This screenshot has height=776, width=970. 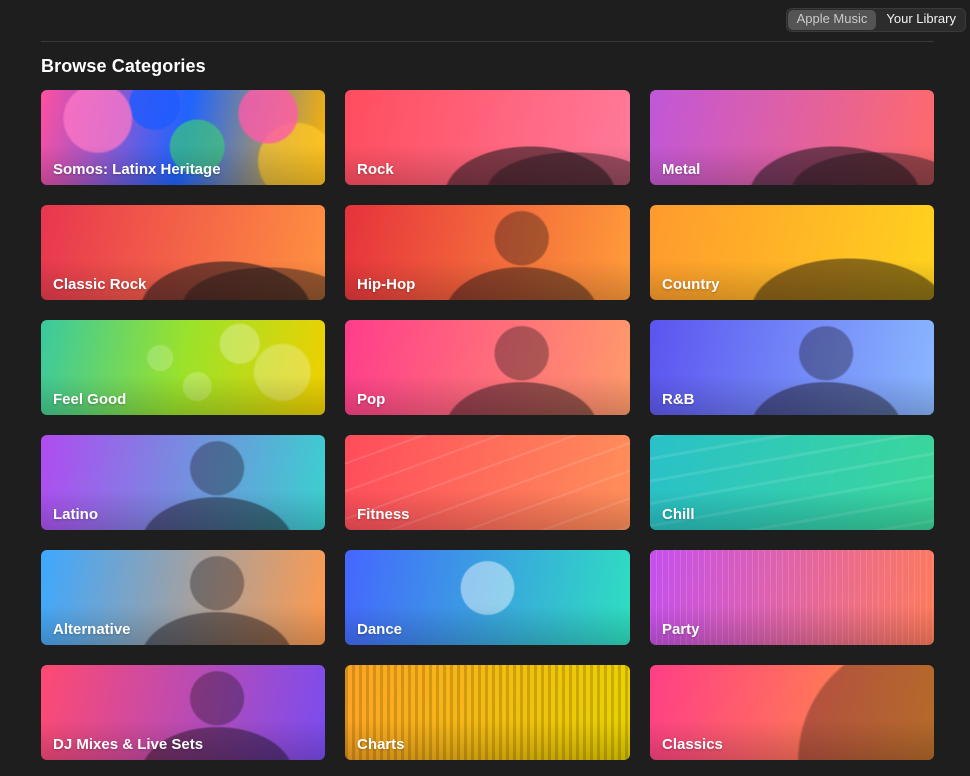 I want to click on section-title: Browse Categories, so click(x=123, y=66).